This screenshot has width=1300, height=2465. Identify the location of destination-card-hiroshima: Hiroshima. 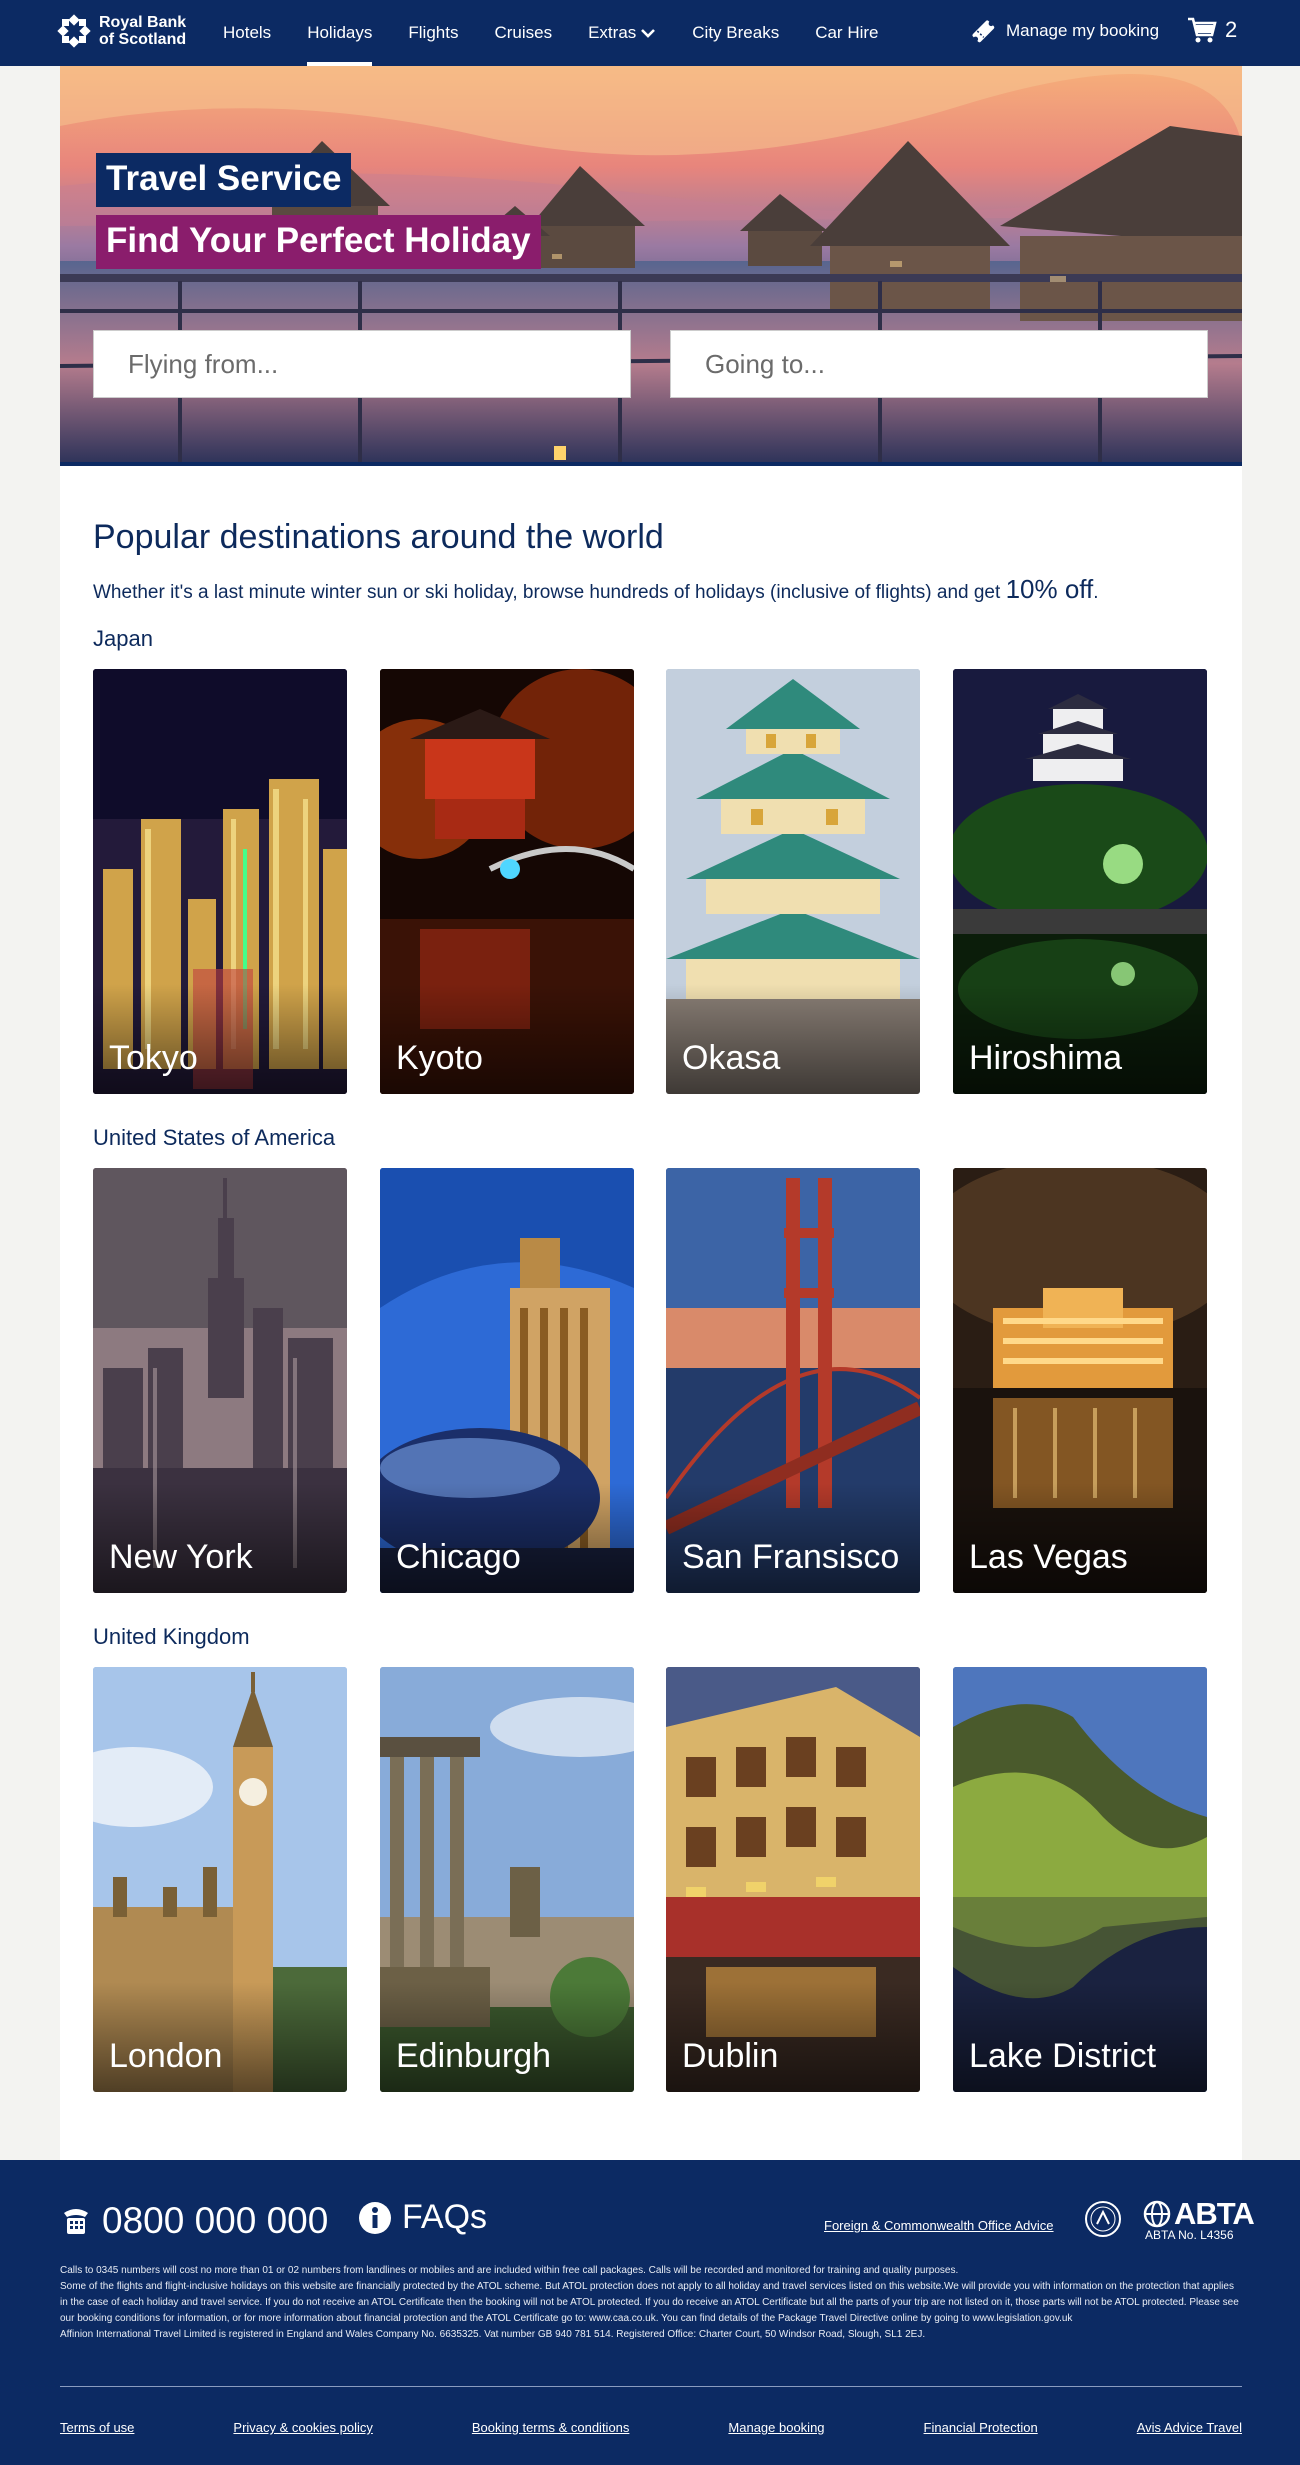
(1080, 881).